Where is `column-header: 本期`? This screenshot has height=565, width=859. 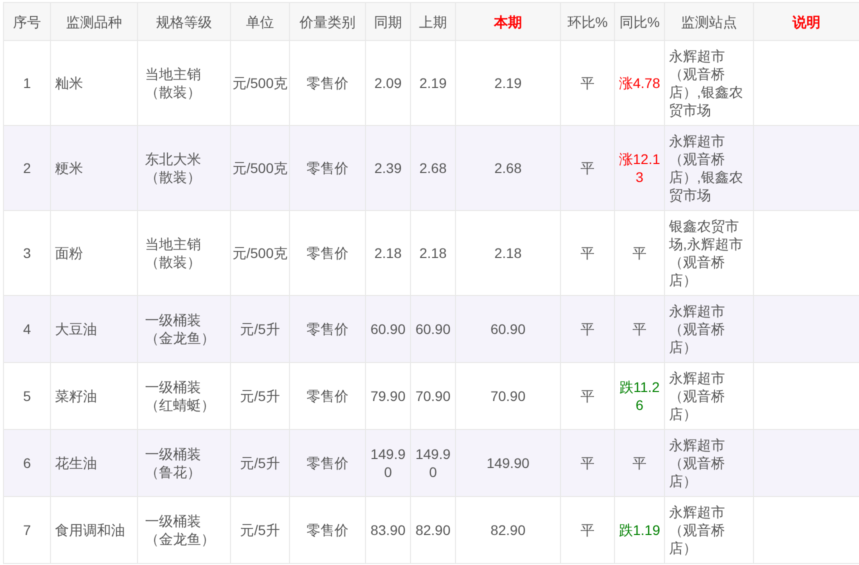
column-header: 本期 is located at coordinates (508, 22).